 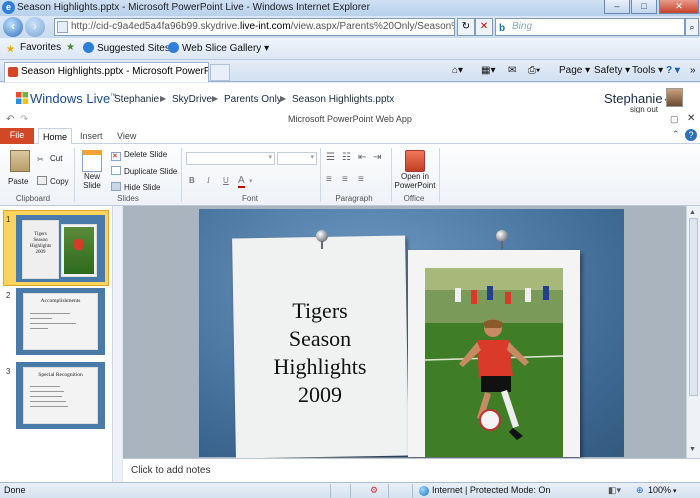 I want to click on zoom-dropdown-icon: ▾, so click(x=675, y=491).